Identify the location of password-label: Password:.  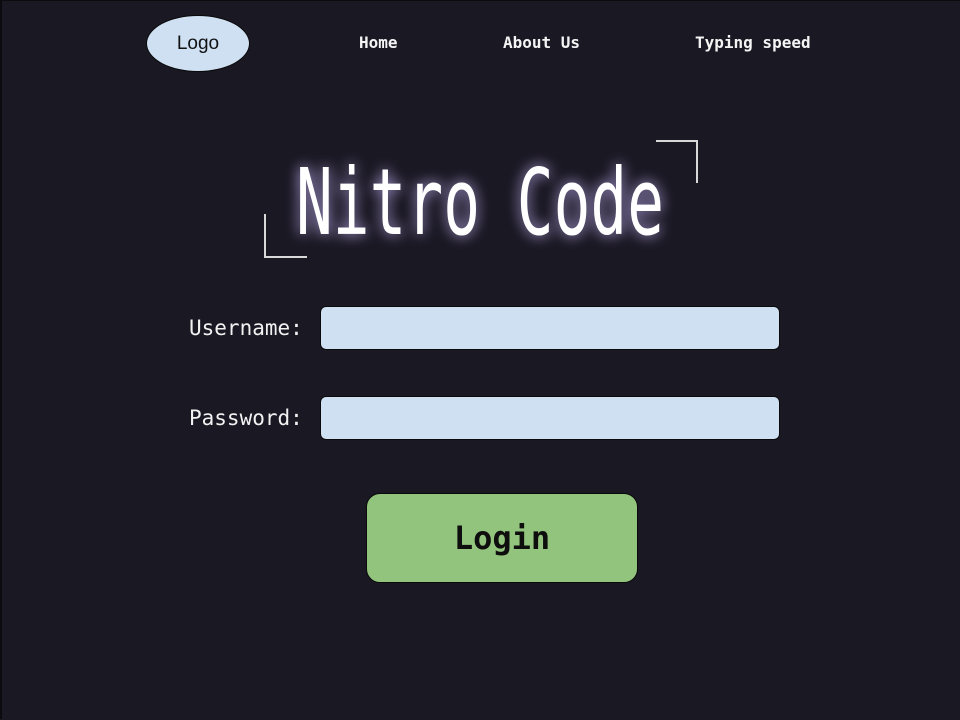
(246, 418).